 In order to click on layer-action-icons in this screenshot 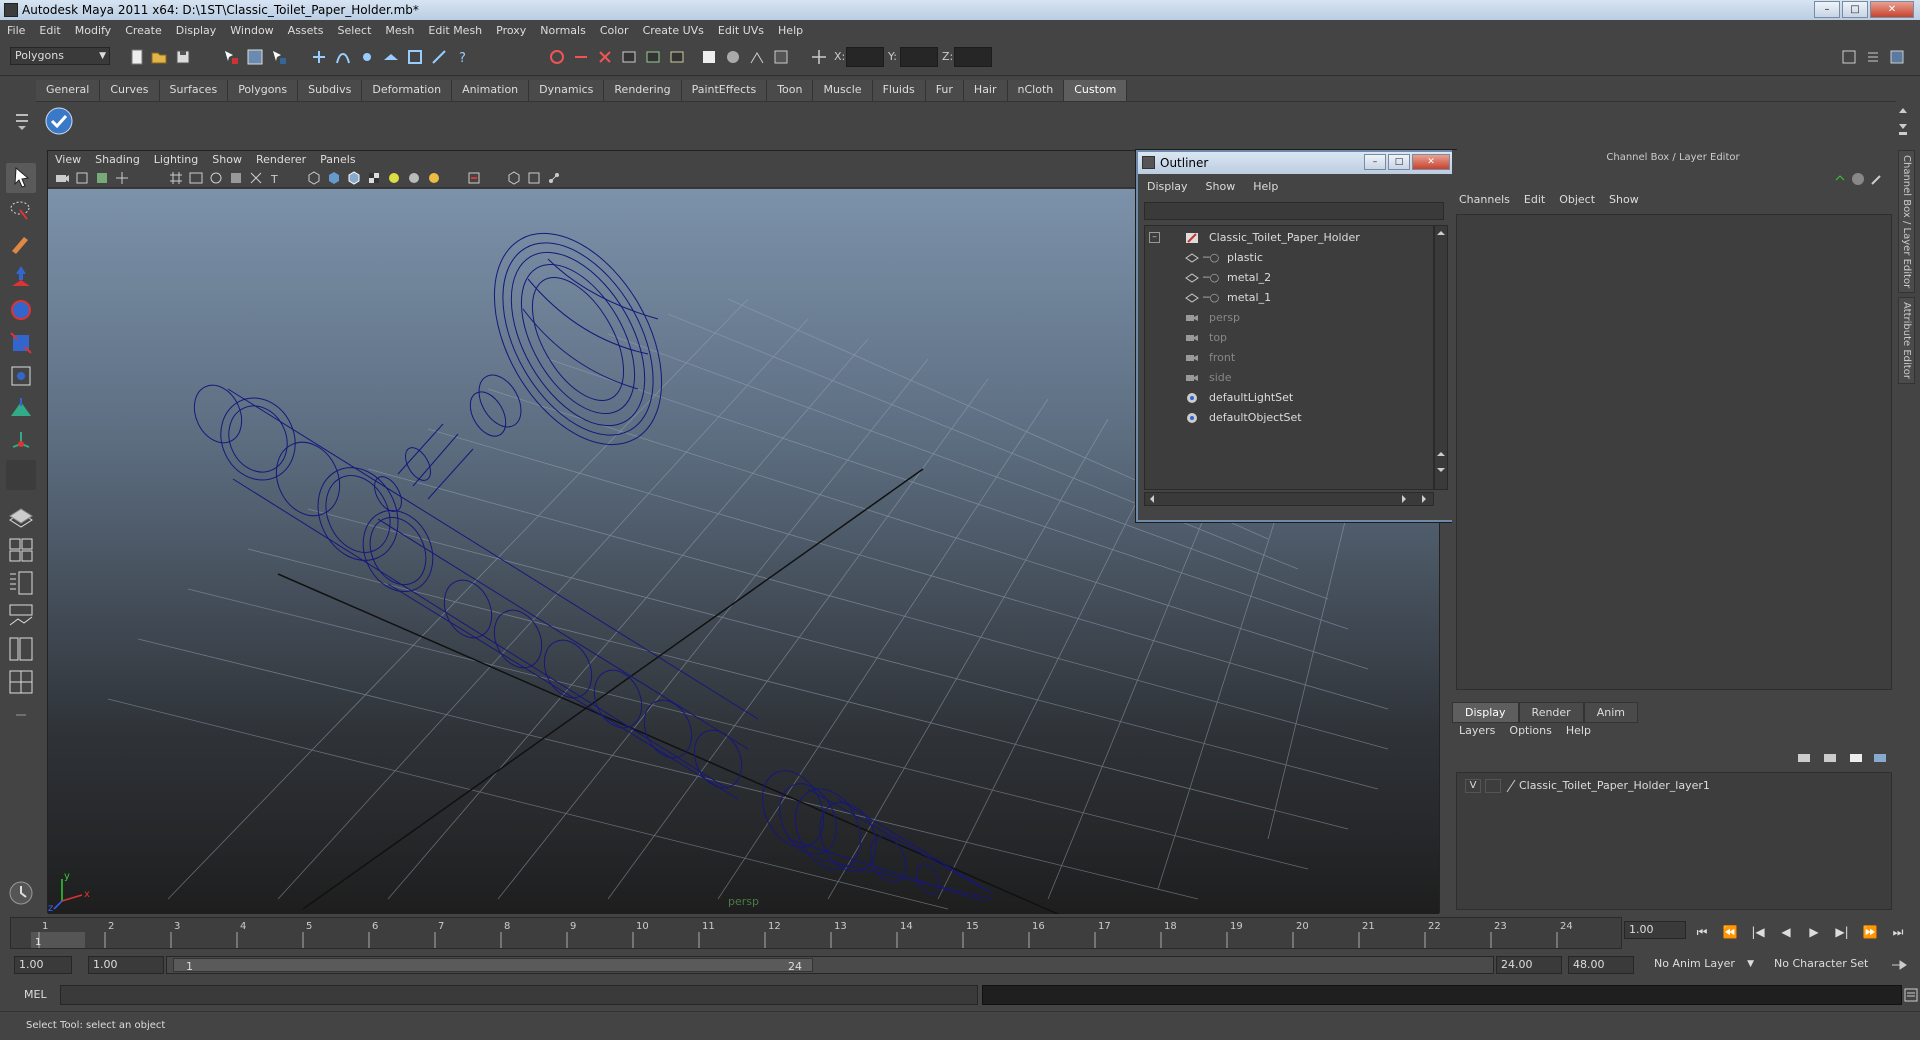, I will do `click(1842, 758)`.